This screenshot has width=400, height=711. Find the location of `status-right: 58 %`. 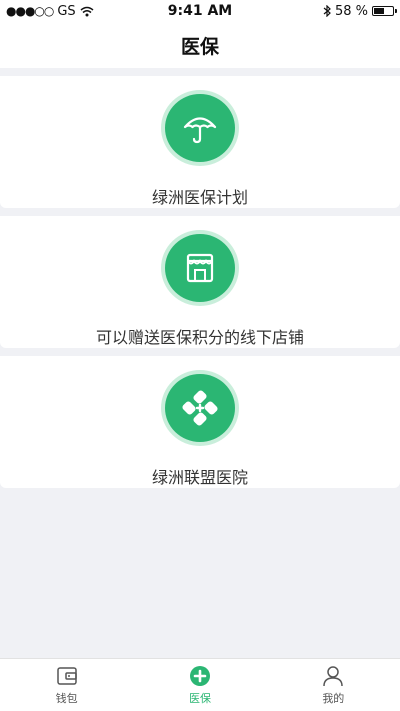

status-right: 58 % is located at coordinates (360, 11).